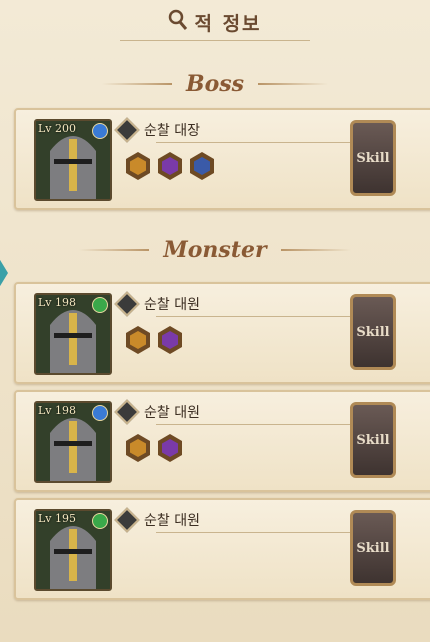  I want to click on monster-section-label: Monster, so click(215, 250).